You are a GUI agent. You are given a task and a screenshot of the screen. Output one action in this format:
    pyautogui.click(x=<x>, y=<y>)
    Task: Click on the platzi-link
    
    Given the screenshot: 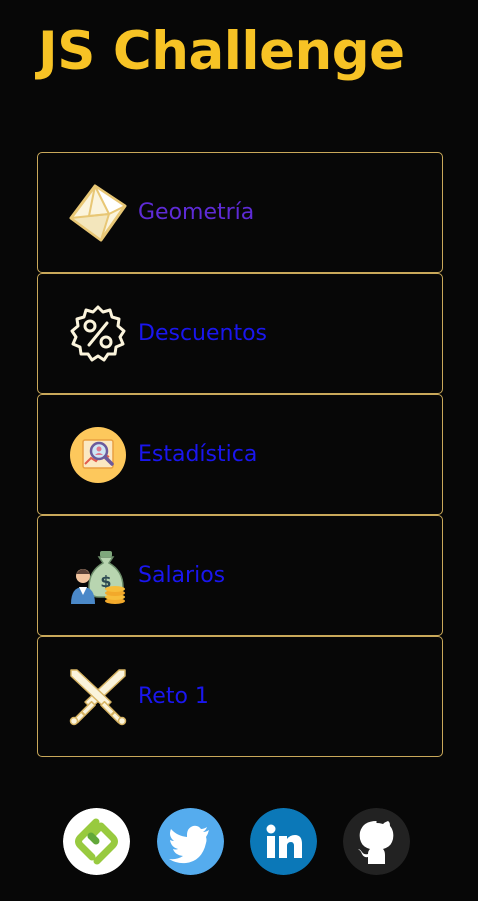 What is the action you would take?
    pyautogui.click(x=96, y=841)
    